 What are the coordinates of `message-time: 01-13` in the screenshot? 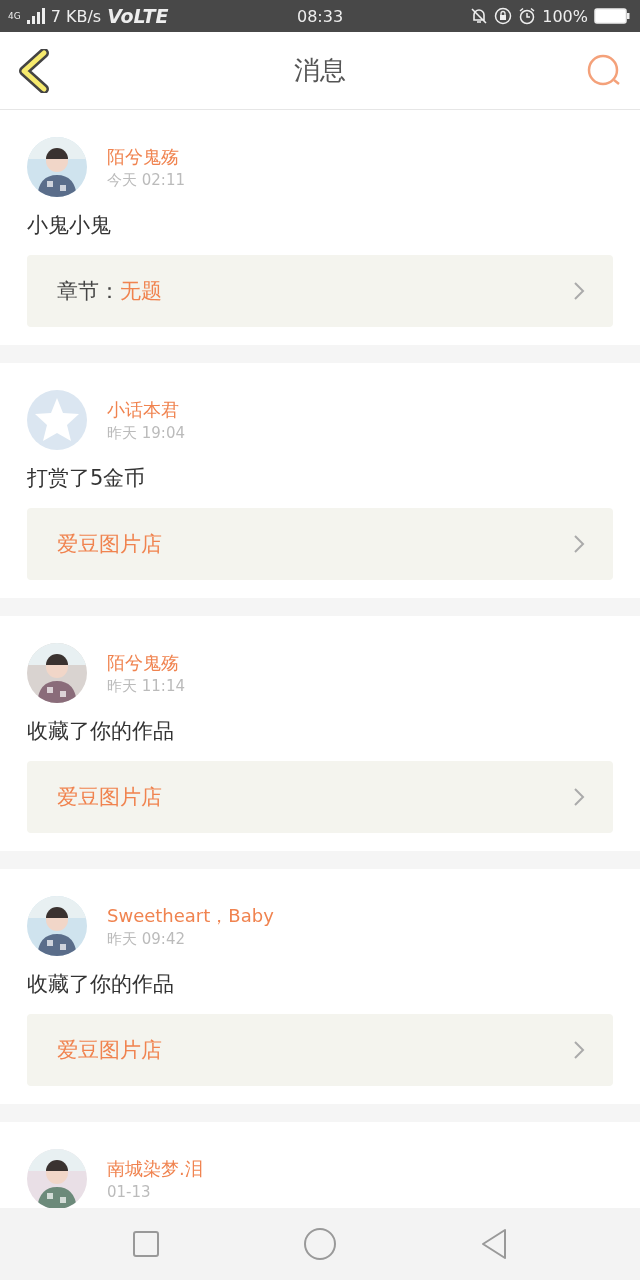 It's located at (129, 1192).